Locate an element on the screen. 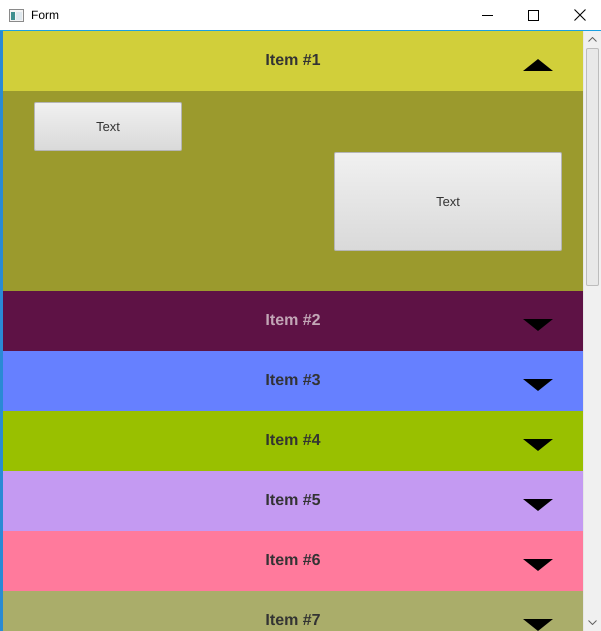  collapse-arrow-icon is located at coordinates (538, 65).